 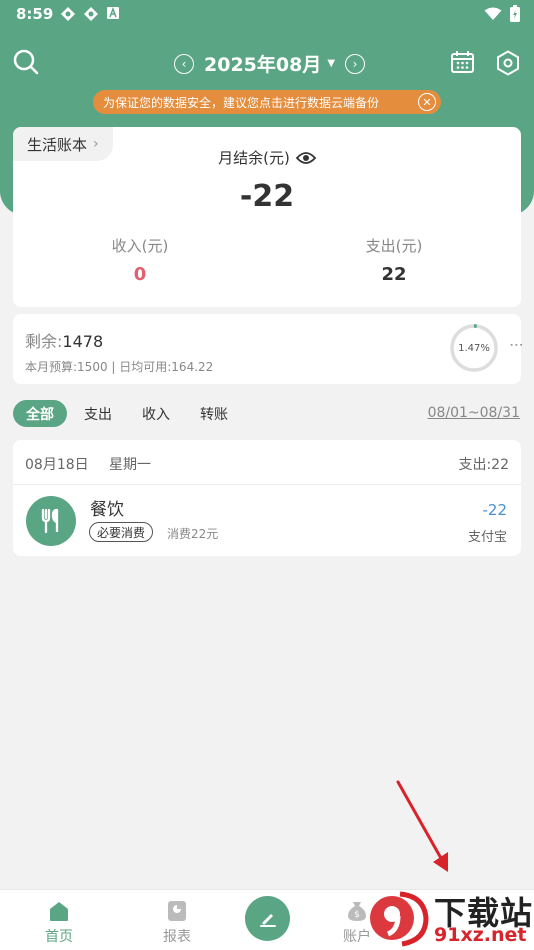 I want to click on month-title: 2025年08月, so click(x=262, y=63).